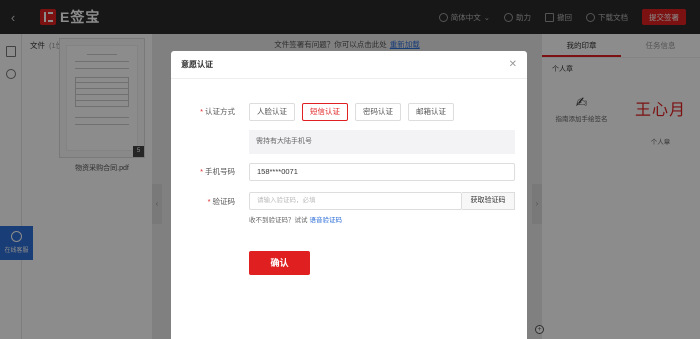  Describe the element at coordinates (488, 201) in the screenshot. I see `get-code-button: 获取验证码` at that location.